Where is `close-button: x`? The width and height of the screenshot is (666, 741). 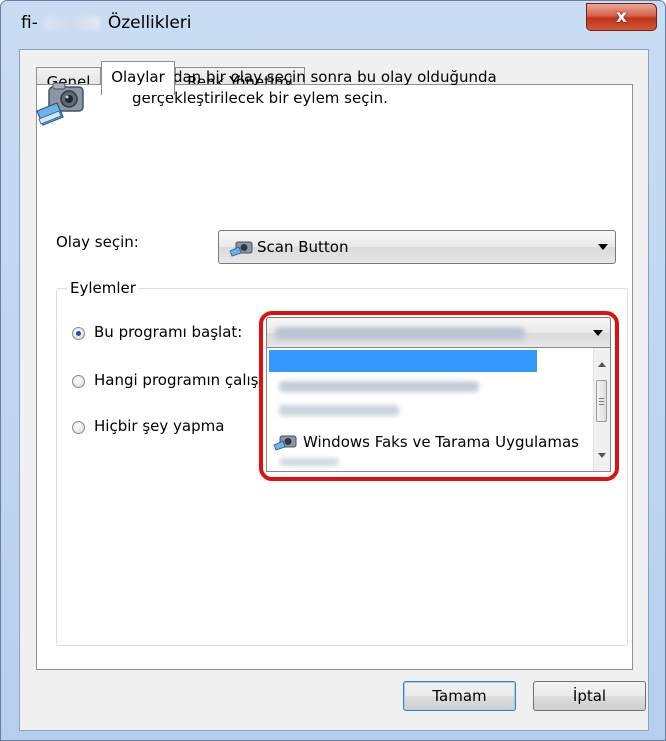
close-button: x is located at coordinates (621, 17).